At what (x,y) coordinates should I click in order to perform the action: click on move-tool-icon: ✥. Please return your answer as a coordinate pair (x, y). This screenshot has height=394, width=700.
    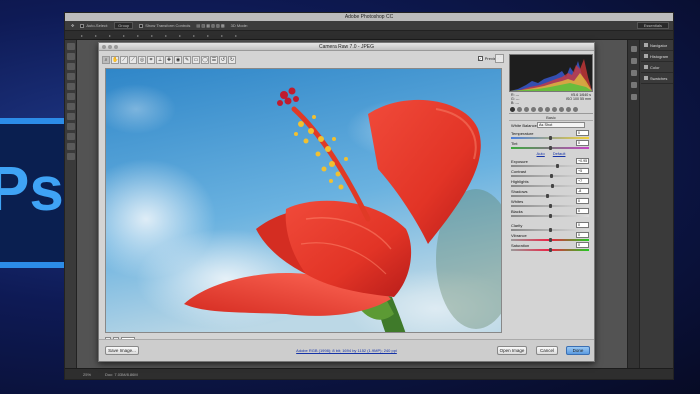
    Looking at the image, I should click on (72, 25).